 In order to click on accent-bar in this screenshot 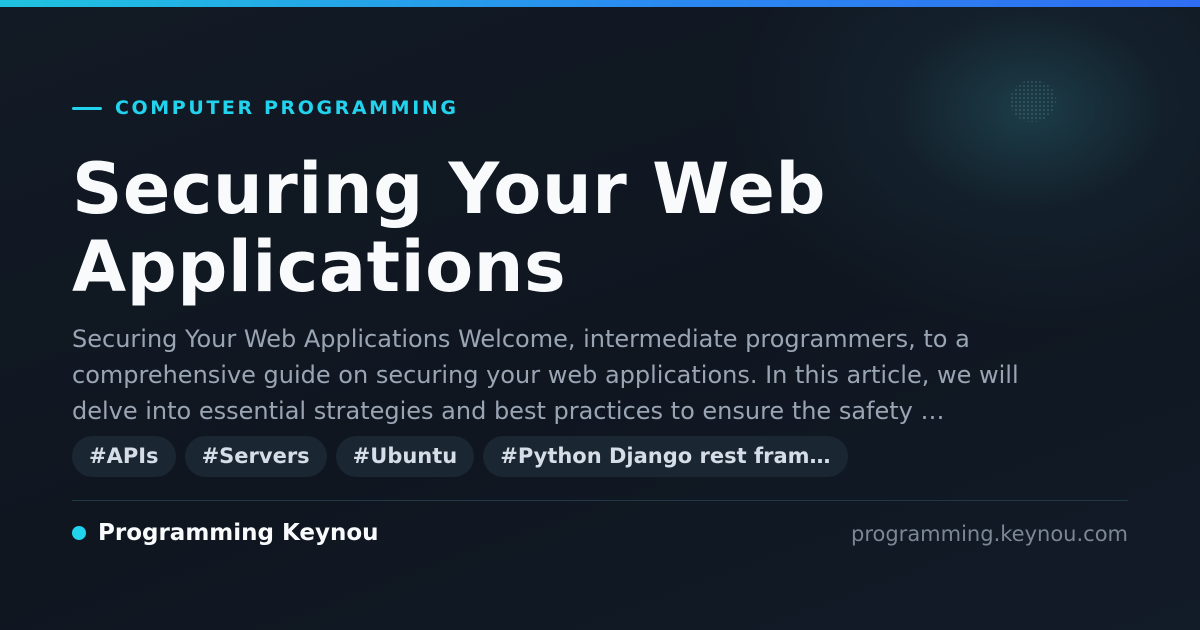, I will do `click(600, 3)`.